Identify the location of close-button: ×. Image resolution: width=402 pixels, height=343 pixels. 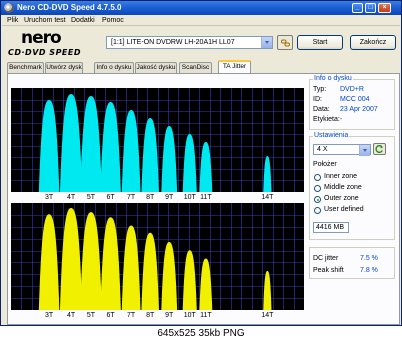
(384, 8).